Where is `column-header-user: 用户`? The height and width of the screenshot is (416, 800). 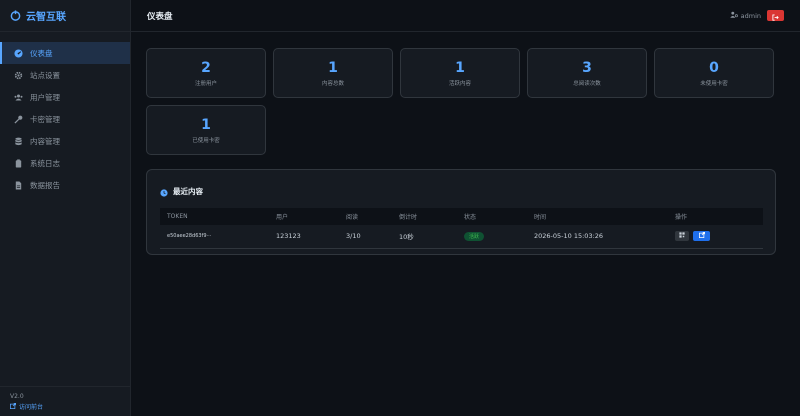
column-header-user: 用户 is located at coordinates (282, 217).